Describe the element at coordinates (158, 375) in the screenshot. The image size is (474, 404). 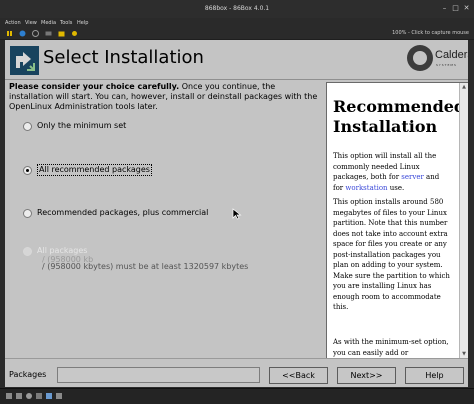
I see `packages-progress-field` at that location.